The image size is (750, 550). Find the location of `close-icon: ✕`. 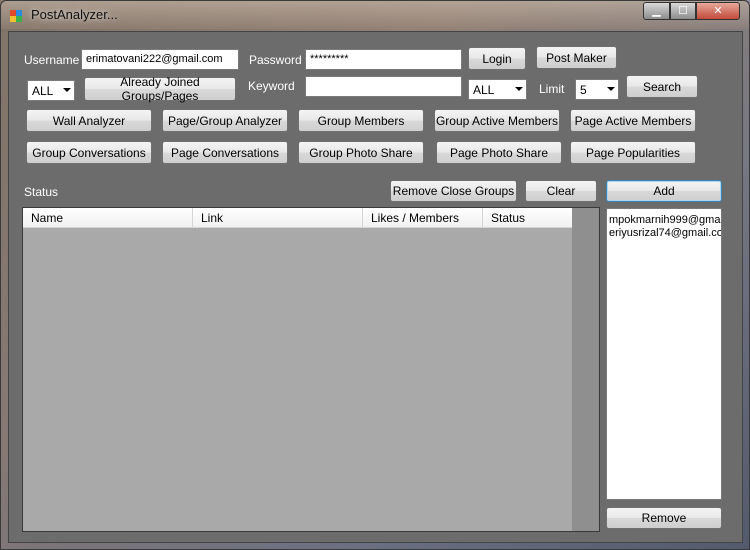

close-icon: ✕ is located at coordinates (718, 11).